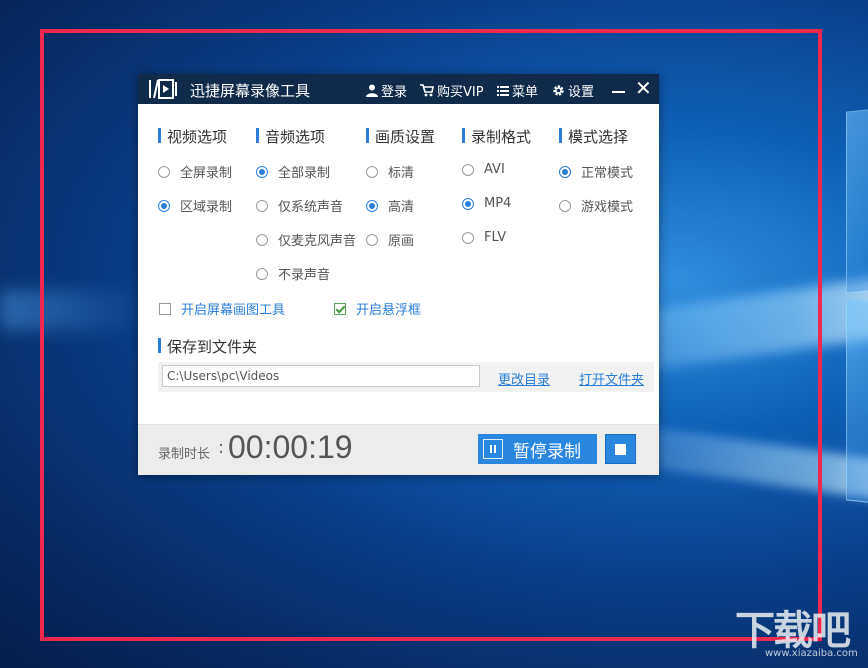 This screenshot has width=868, height=668. What do you see at coordinates (311, 207) in the screenshot?
I see `option-label: 仅系统声音` at bounding box center [311, 207].